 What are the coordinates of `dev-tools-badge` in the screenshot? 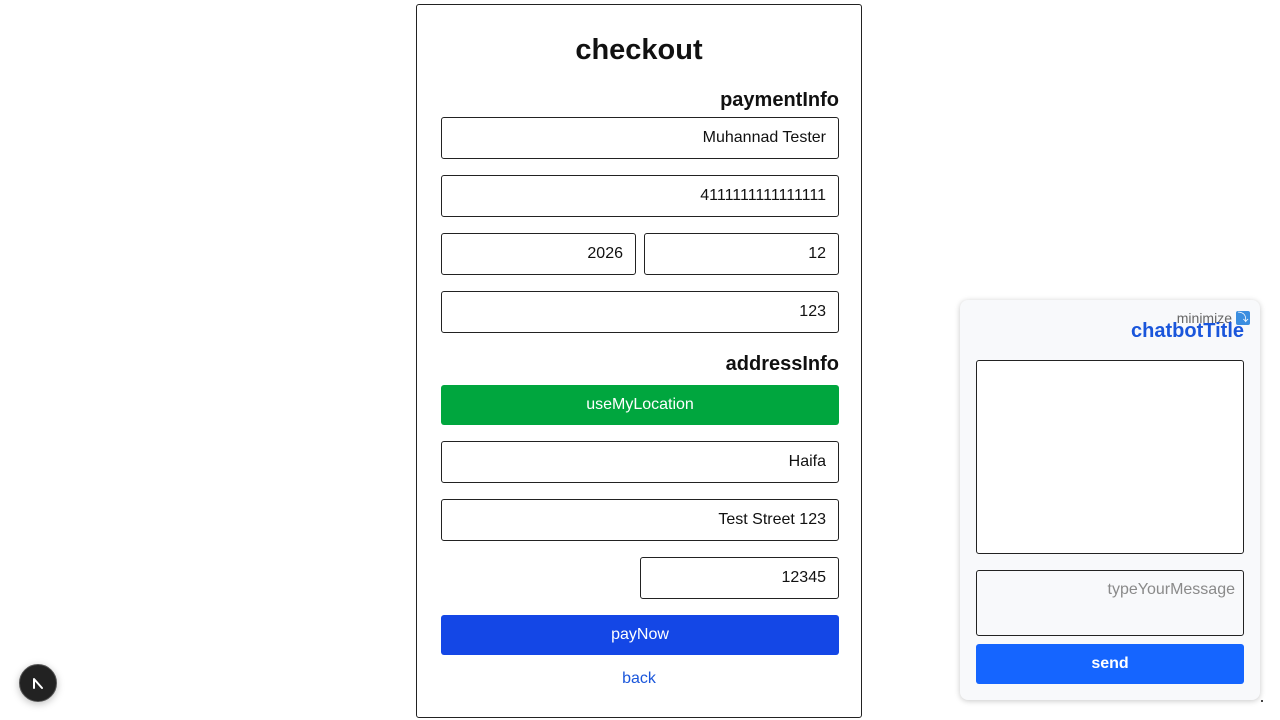 It's located at (38, 683).